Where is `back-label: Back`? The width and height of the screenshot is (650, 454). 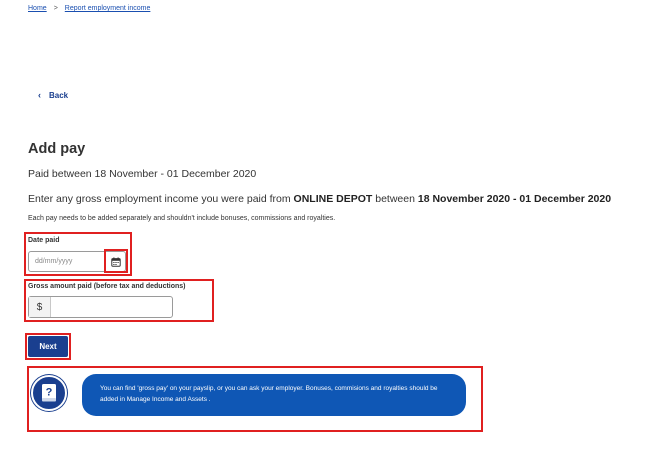 back-label: Back is located at coordinates (59, 95).